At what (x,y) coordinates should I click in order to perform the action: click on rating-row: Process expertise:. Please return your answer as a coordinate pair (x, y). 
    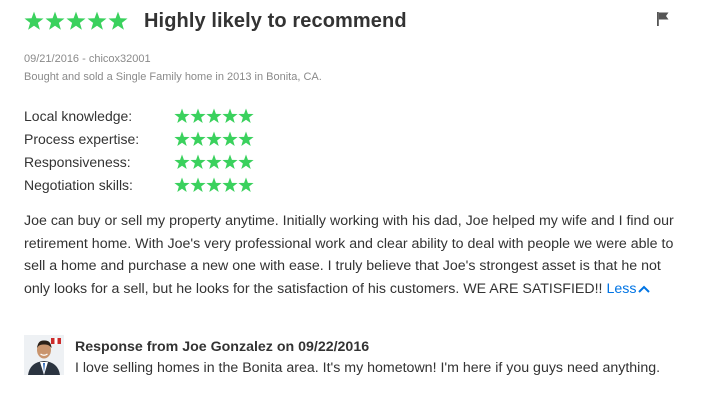
    Looking at the image, I should click on (139, 138).